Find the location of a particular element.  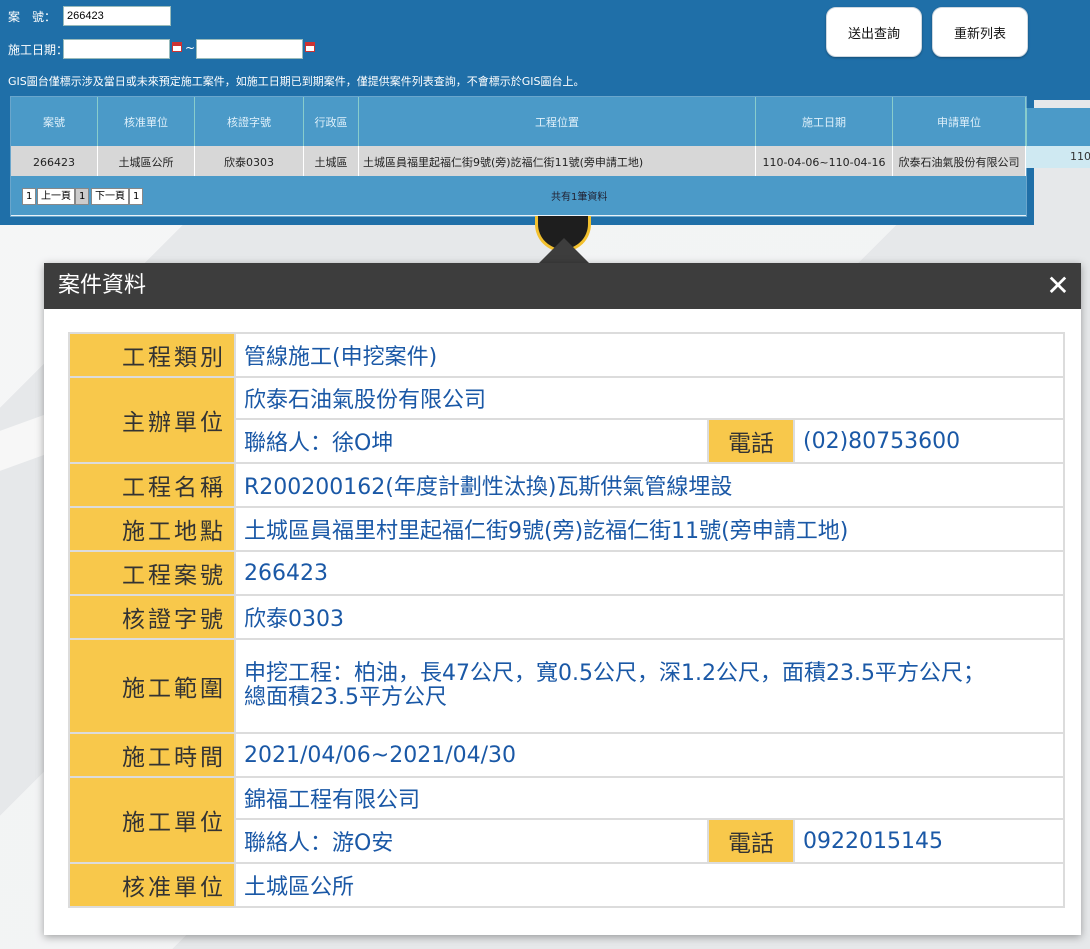

date-start-input is located at coordinates (116, 49).